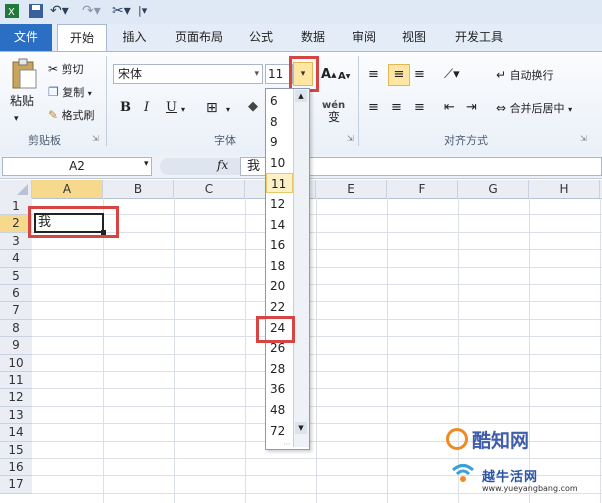 Image resolution: width=602 pixels, height=503 pixels. I want to click on fill-color-icon: ◆, so click(253, 107).